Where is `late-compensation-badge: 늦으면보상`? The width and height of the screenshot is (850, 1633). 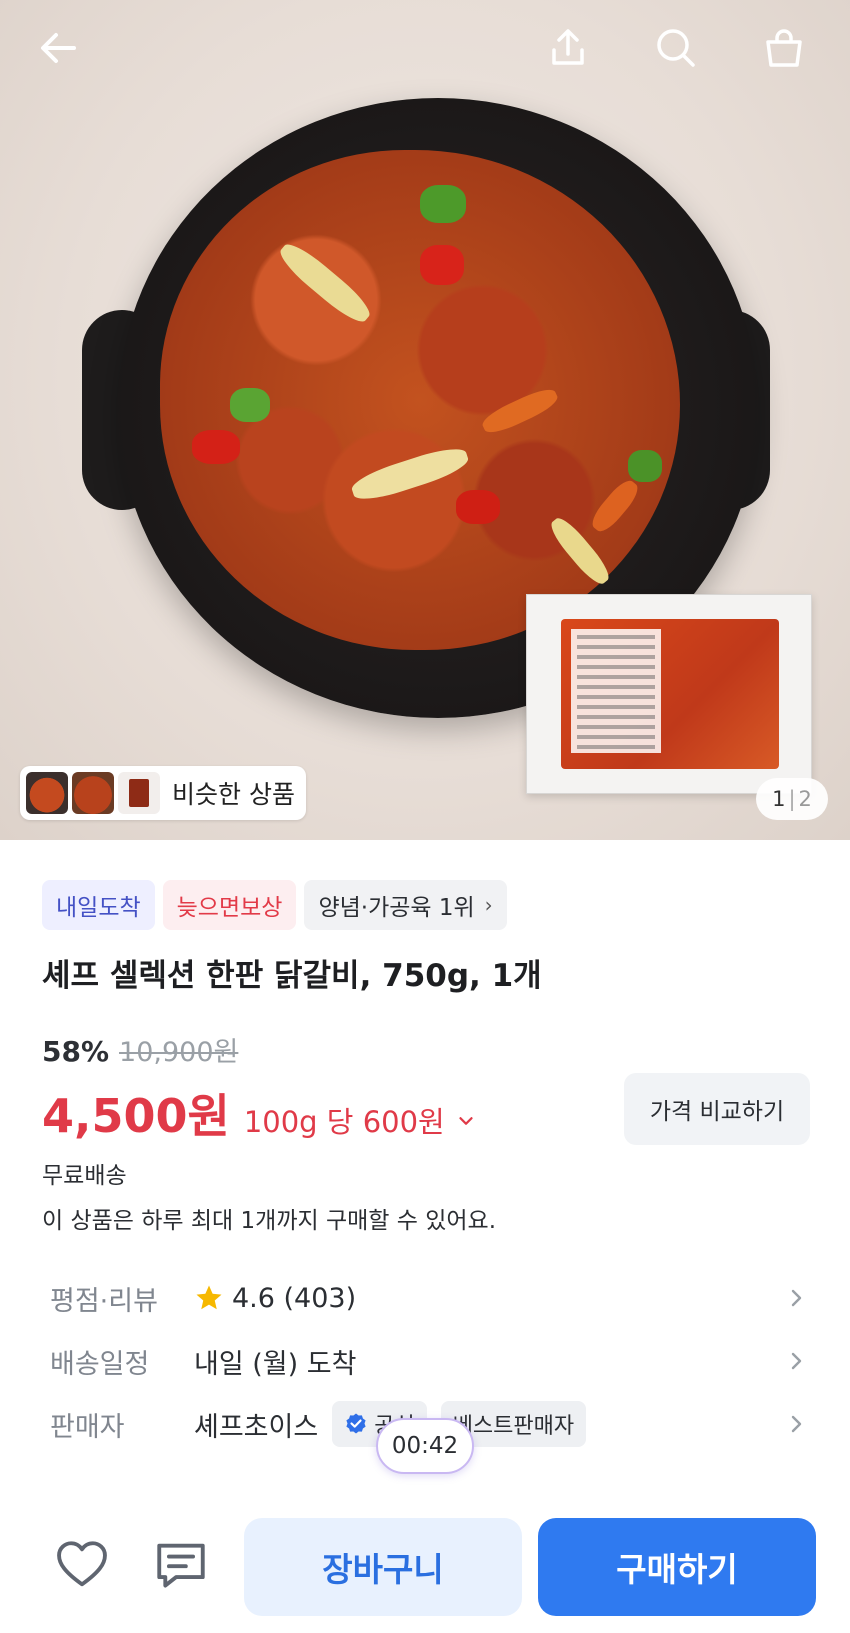 late-compensation-badge: 늦으면보상 is located at coordinates (229, 905).